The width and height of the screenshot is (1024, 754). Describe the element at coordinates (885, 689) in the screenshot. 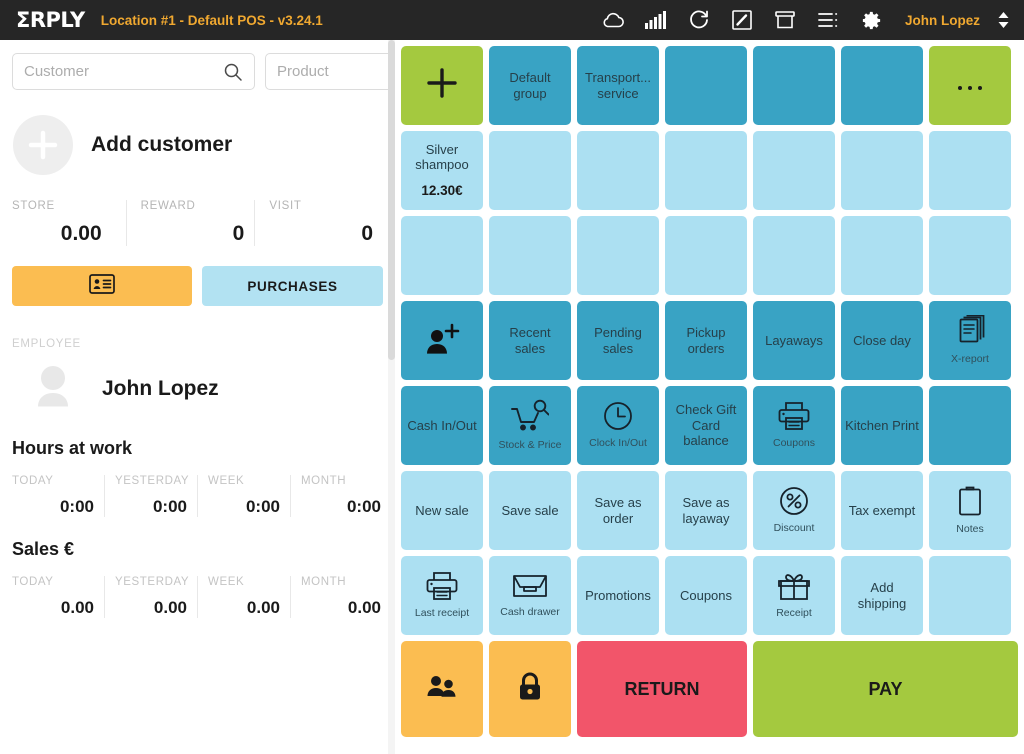

I see `pay-button: PAY` at that location.